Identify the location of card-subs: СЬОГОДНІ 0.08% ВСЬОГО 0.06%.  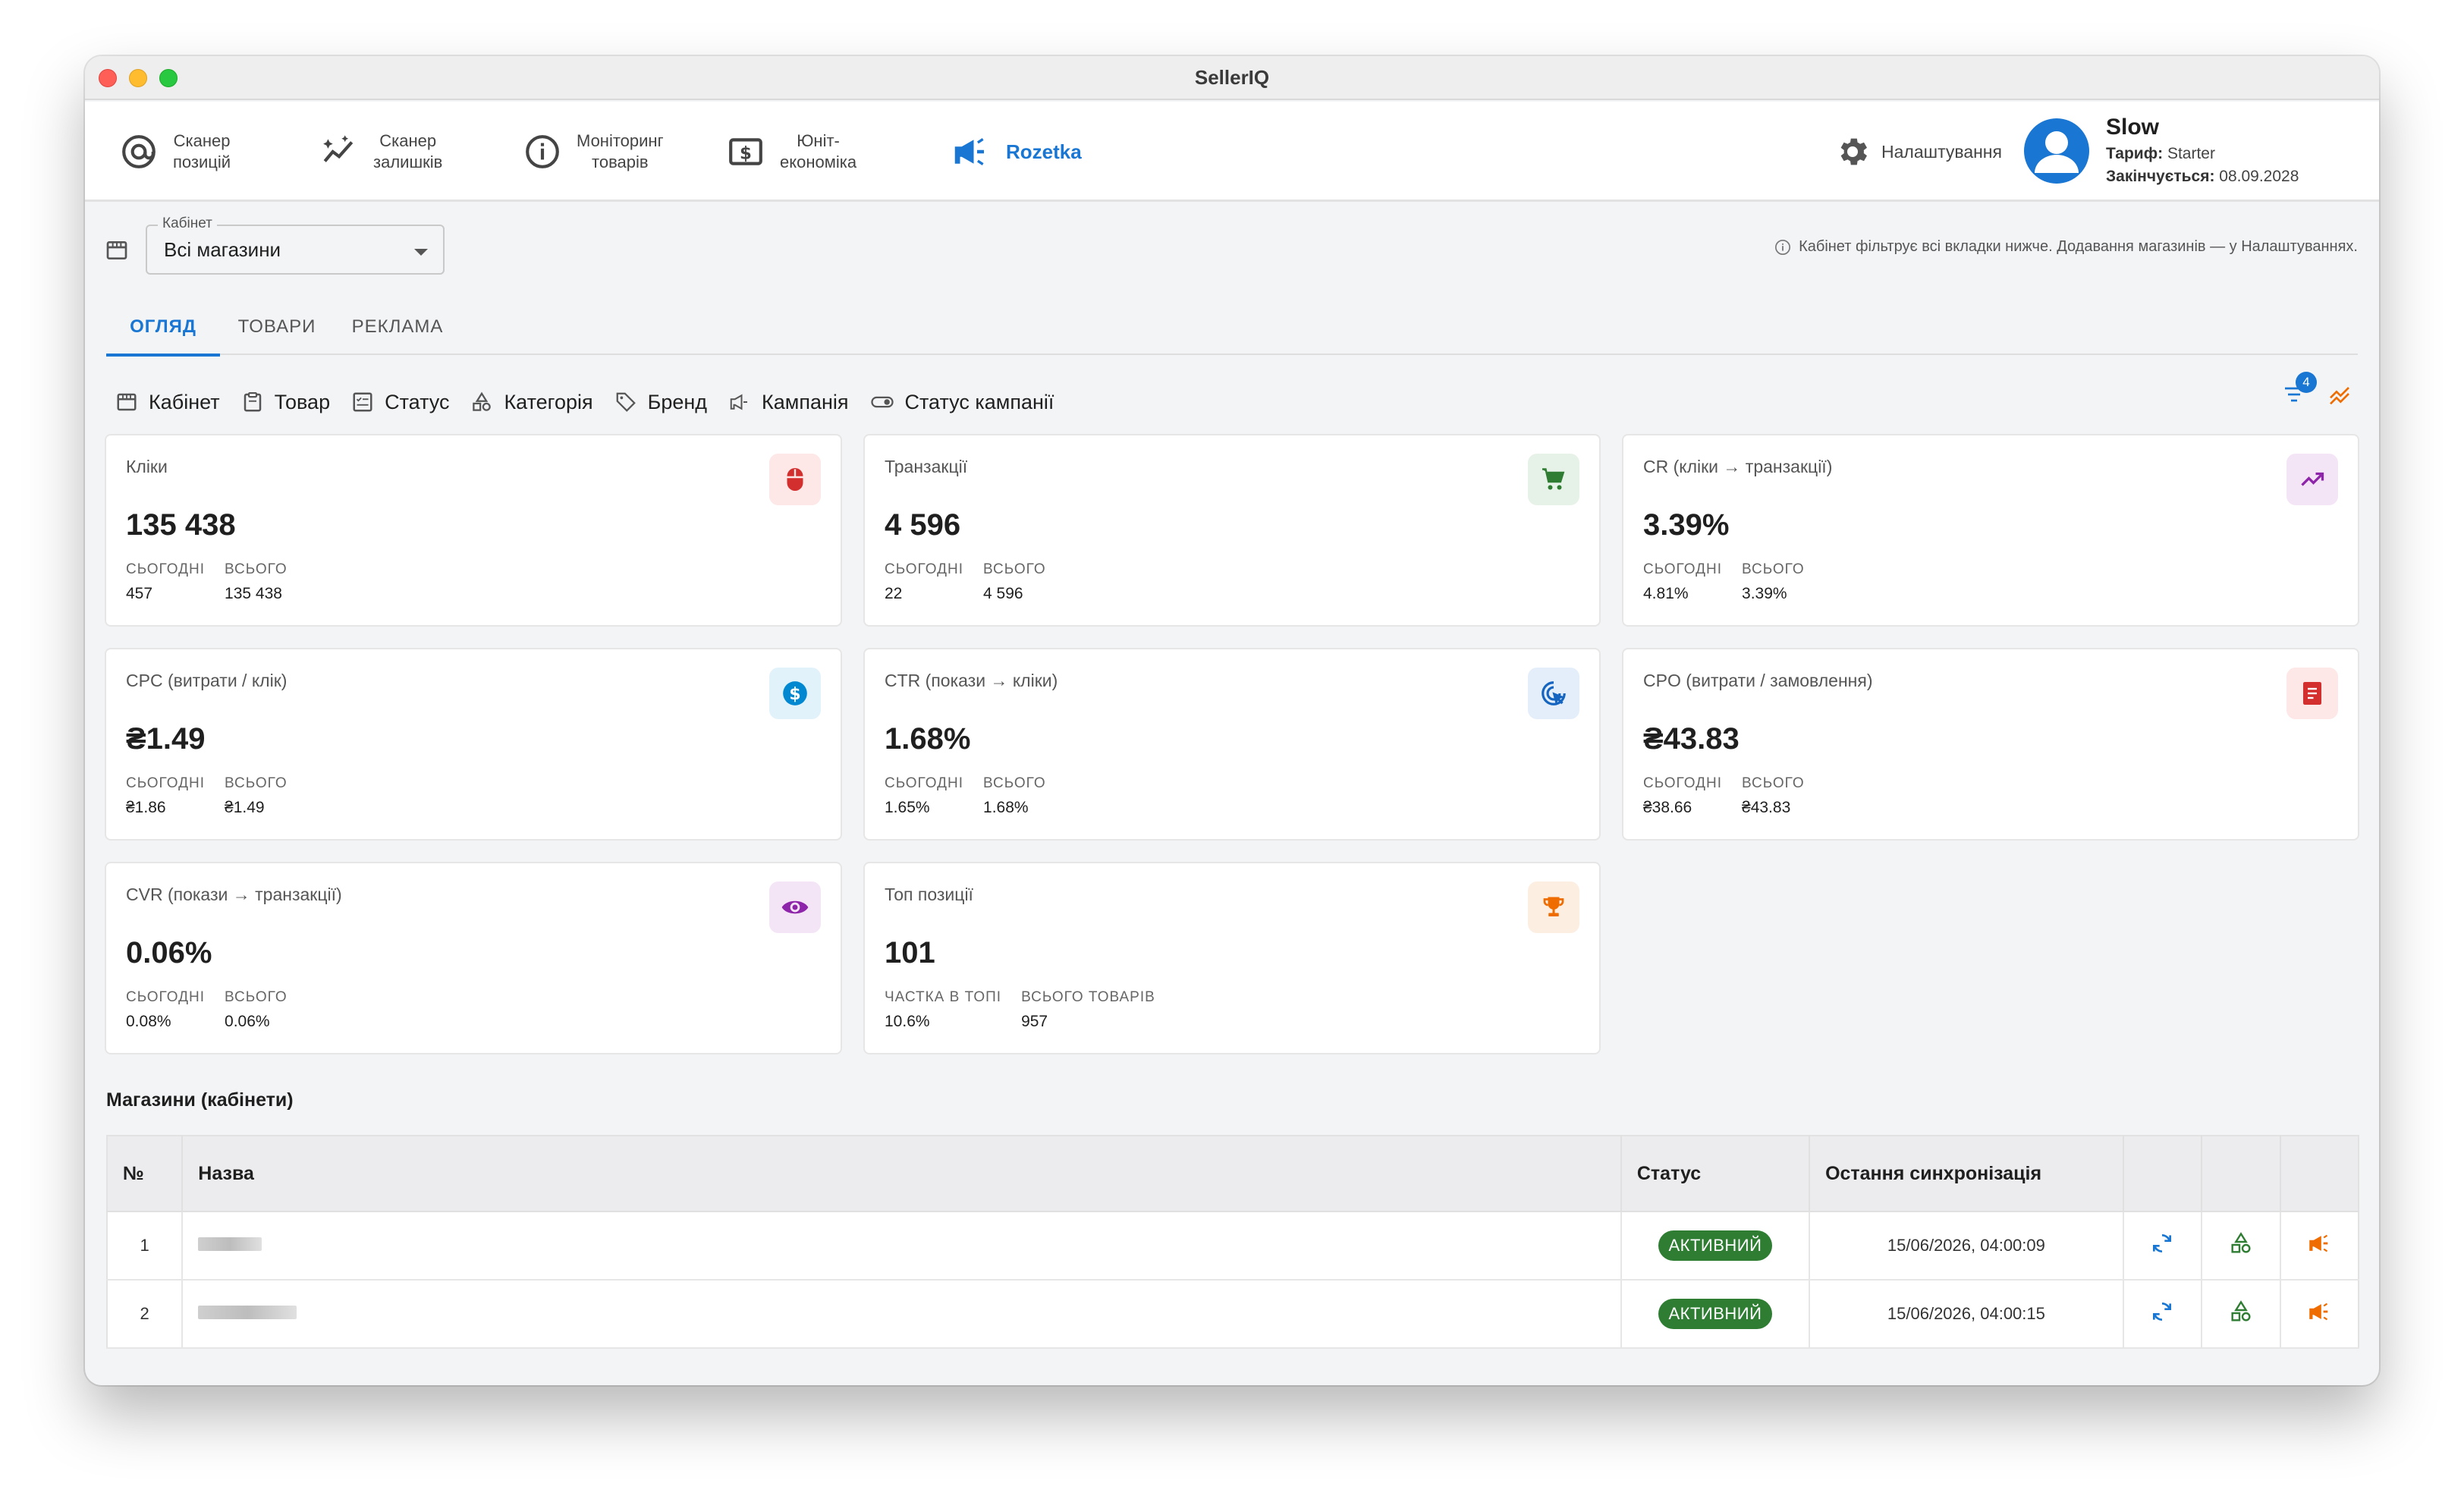
(207, 1011).